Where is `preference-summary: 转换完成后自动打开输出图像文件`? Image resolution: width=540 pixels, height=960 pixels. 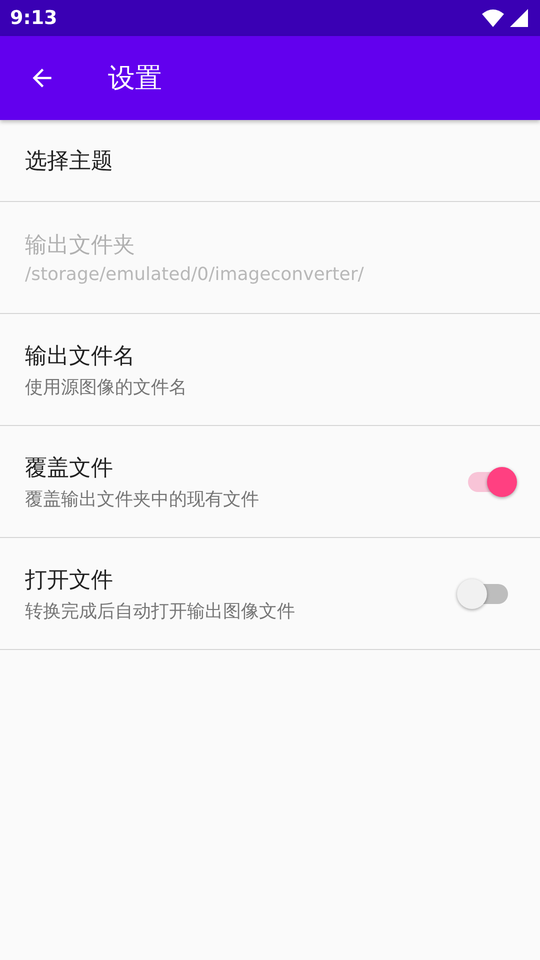 preference-summary: 转换完成后自动打开输出图像文件 is located at coordinates (160, 611).